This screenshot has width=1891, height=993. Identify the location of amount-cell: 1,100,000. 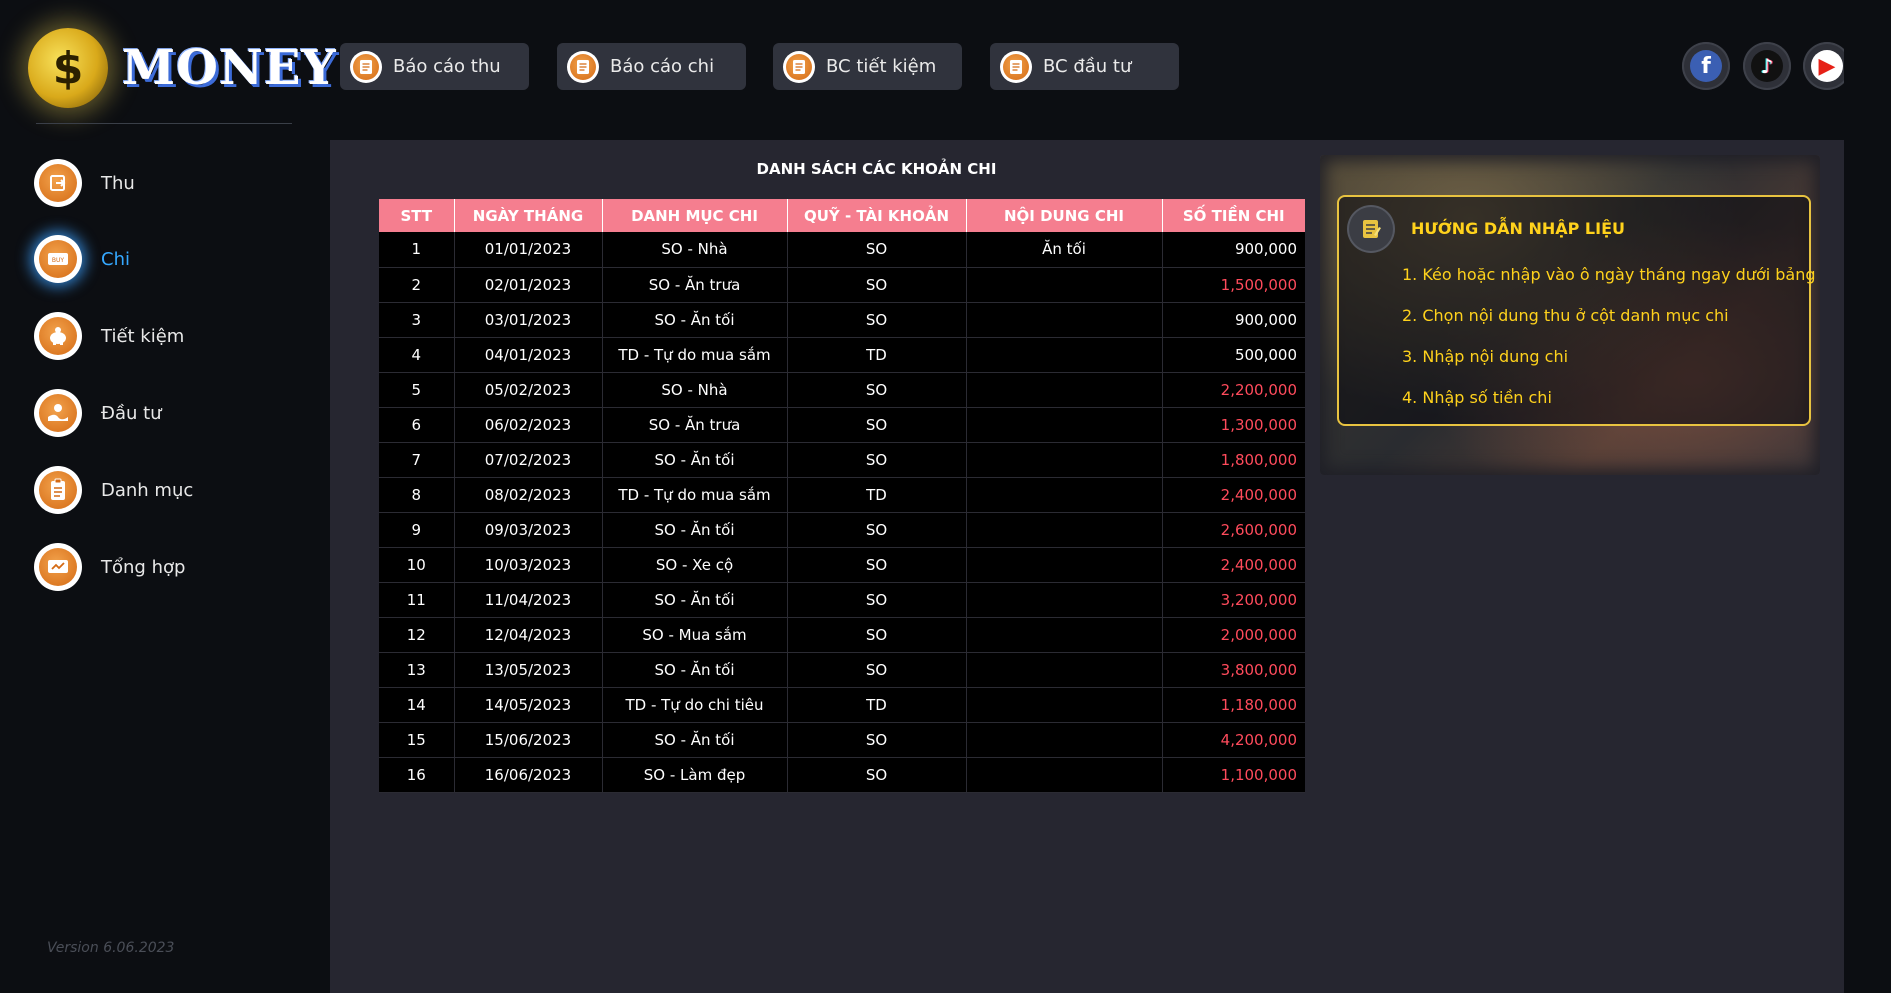
(1233, 775).